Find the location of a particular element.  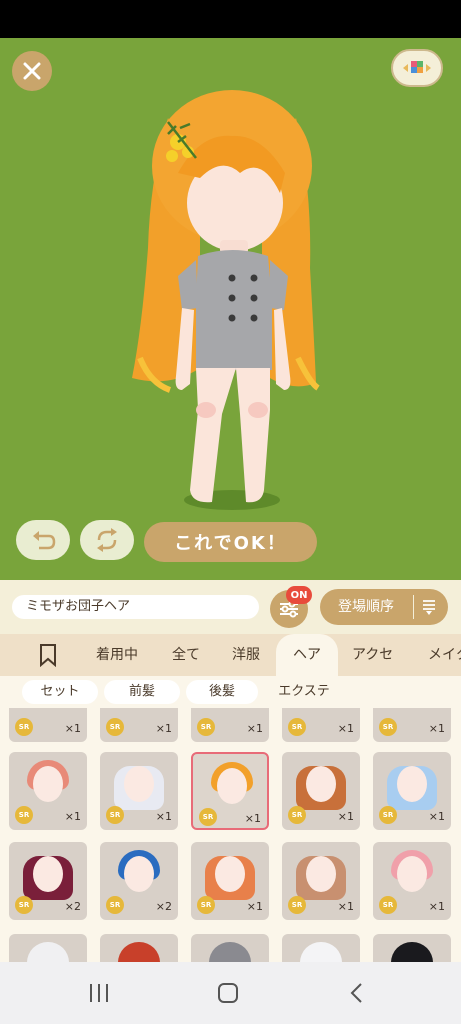

subtab-set: セット is located at coordinates (60, 692).